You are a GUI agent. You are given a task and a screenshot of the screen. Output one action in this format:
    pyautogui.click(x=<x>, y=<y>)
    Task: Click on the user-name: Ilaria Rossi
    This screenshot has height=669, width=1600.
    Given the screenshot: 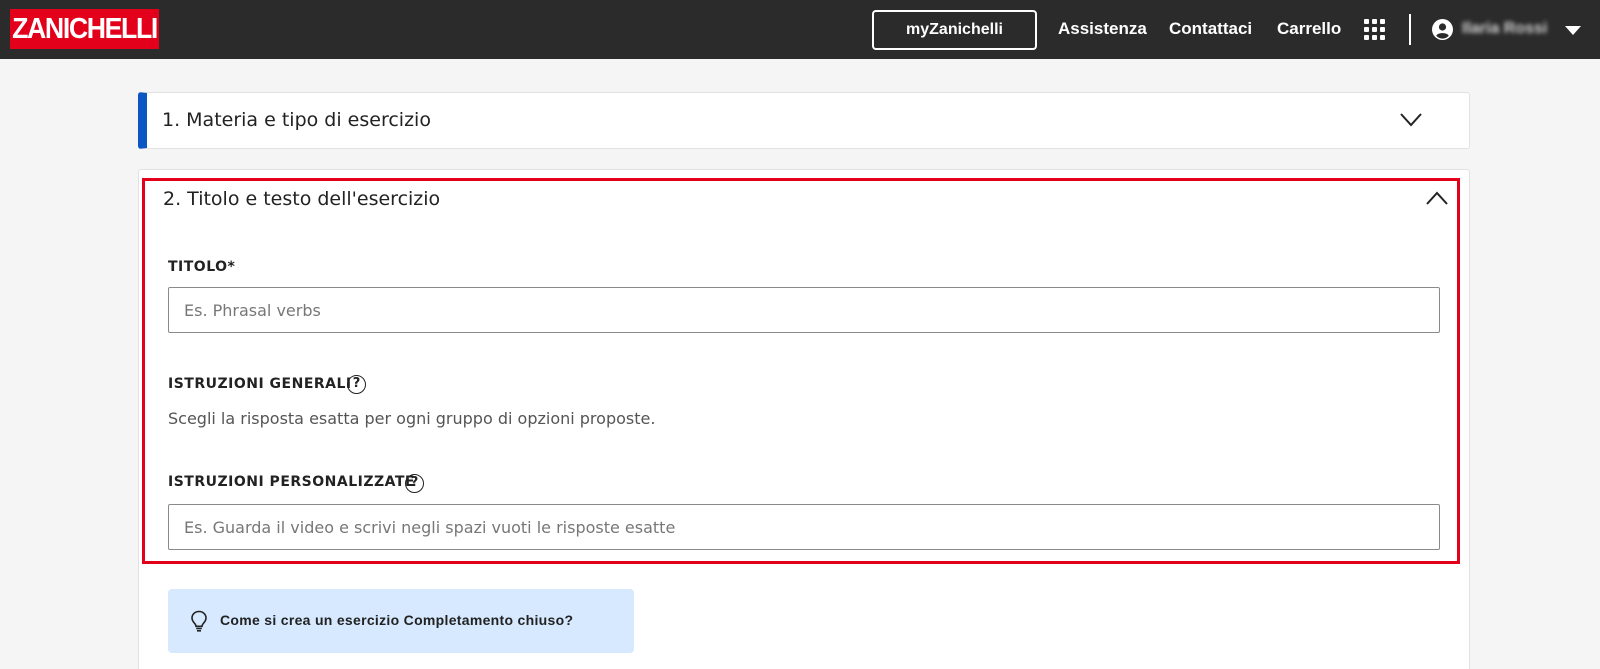 What is the action you would take?
    pyautogui.click(x=1504, y=29)
    